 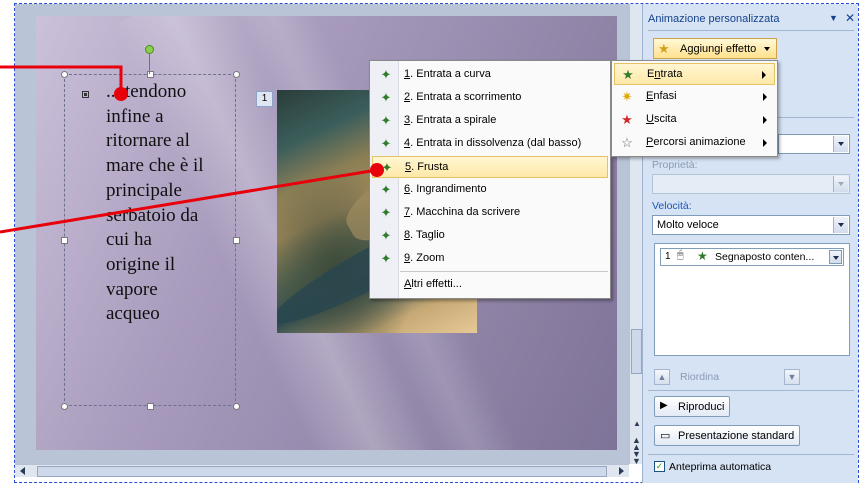 What do you see at coordinates (450, 74) in the screenshot?
I see `menu-item-label: . Entrata a curva` at bounding box center [450, 74].